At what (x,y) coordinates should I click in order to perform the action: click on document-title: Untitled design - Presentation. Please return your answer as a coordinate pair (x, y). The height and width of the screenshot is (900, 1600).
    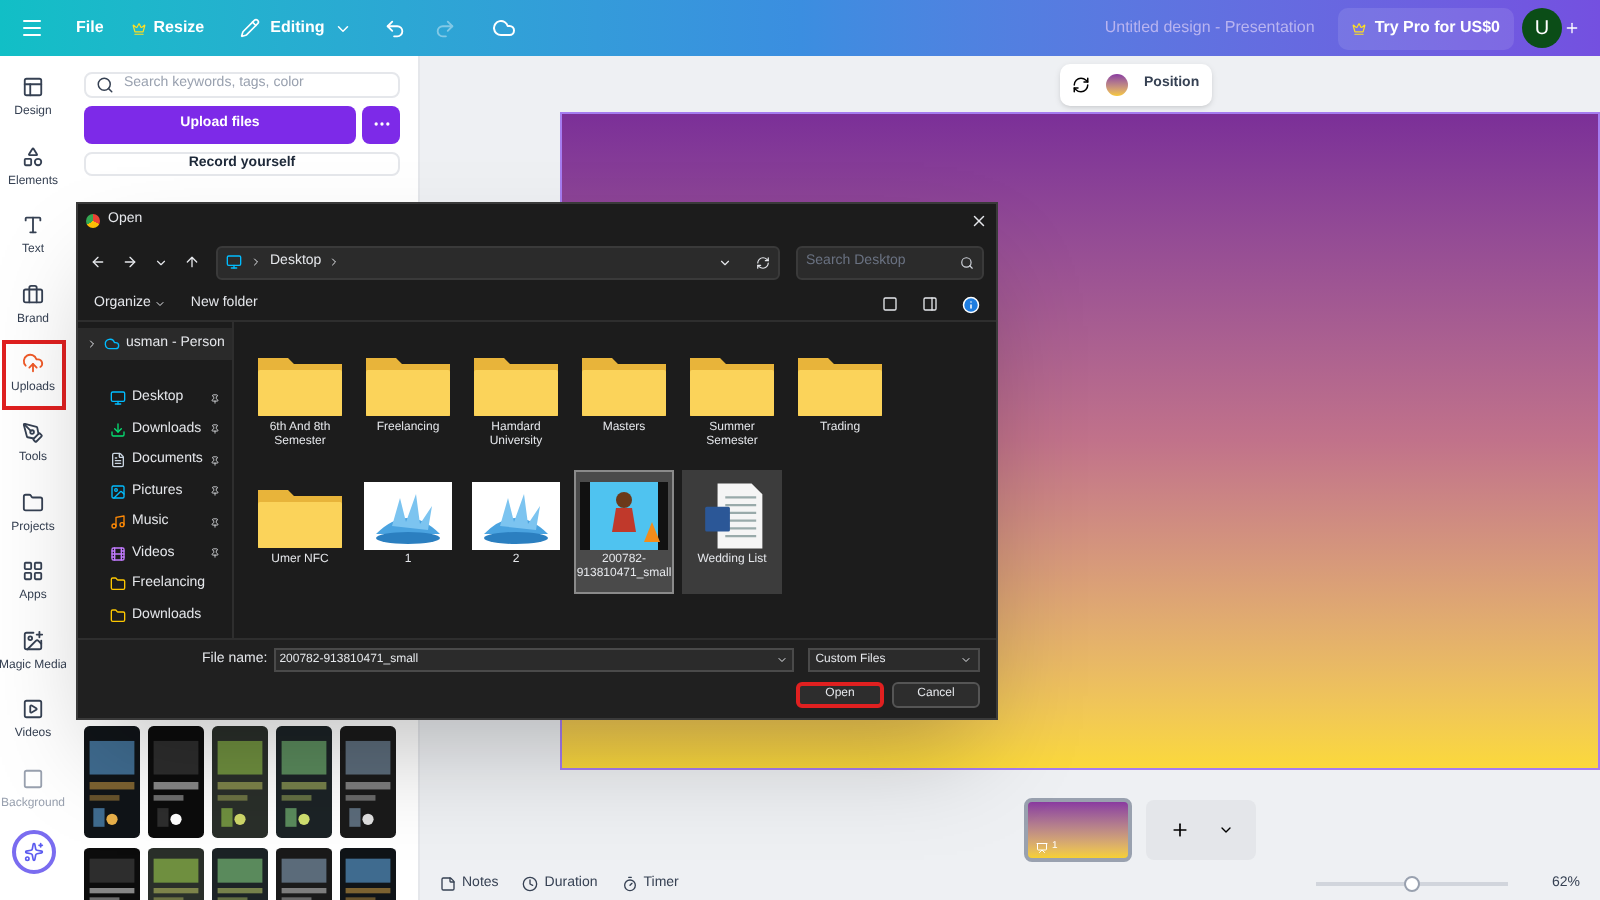
    Looking at the image, I should click on (1209, 28).